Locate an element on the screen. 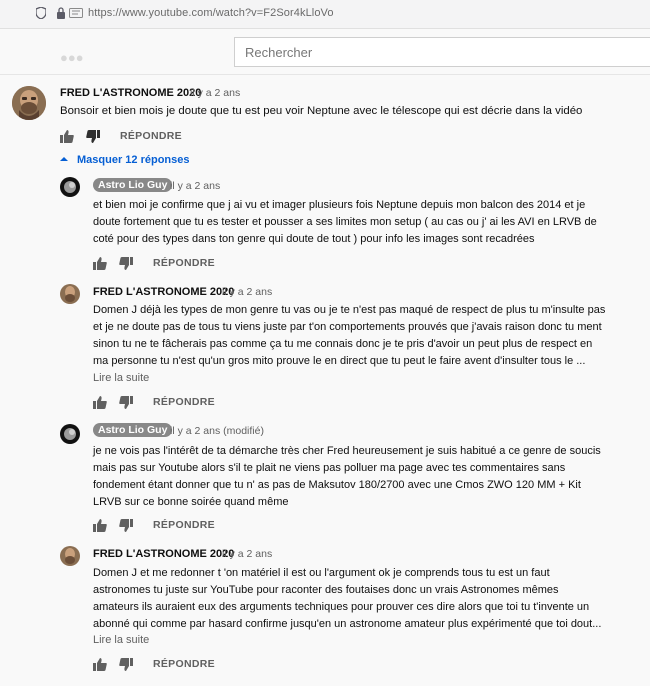 This screenshot has width=650, height=686. shield-icon is located at coordinates (41, 13).